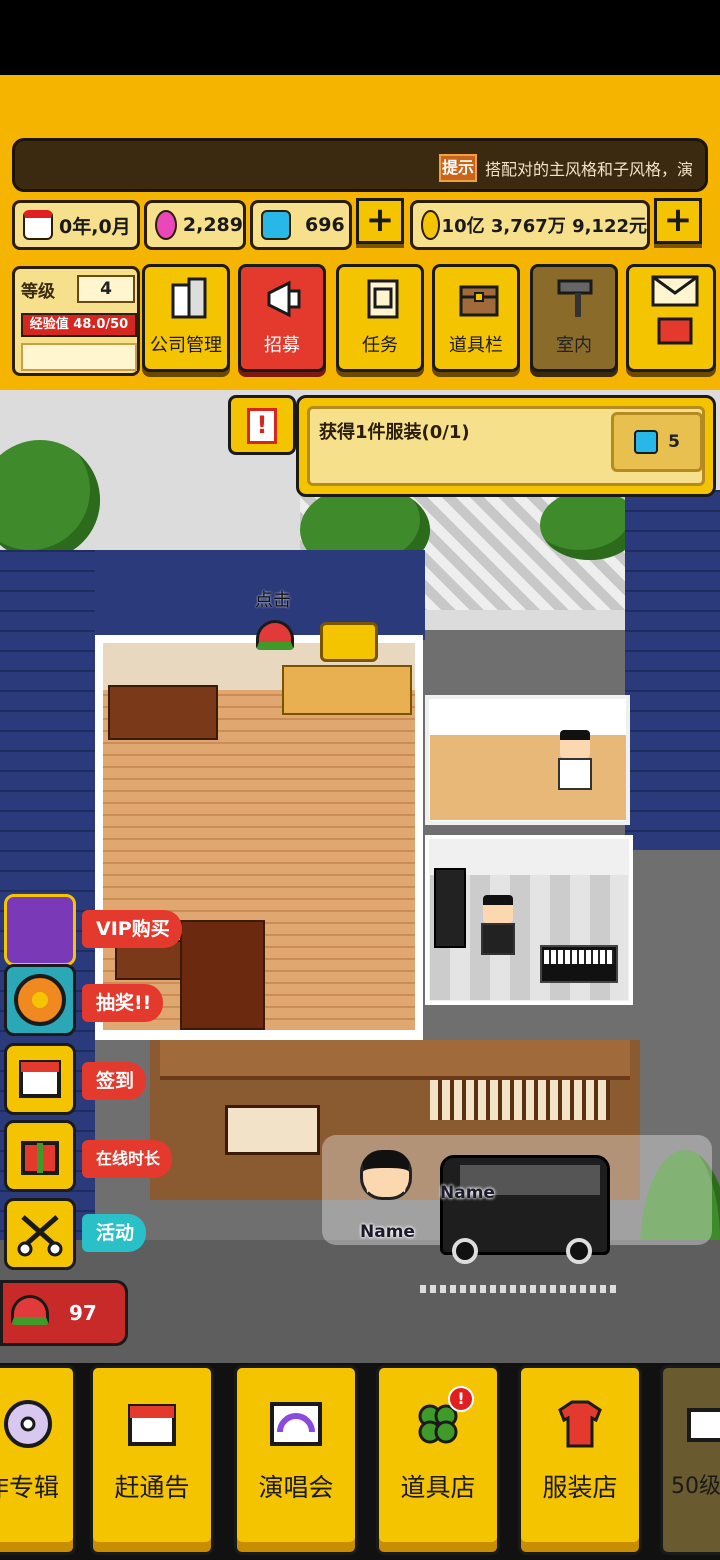 The image size is (720, 1560). What do you see at coordinates (325, 225) in the screenshot?
I see `blue-gem-value: 696` at bounding box center [325, 225].